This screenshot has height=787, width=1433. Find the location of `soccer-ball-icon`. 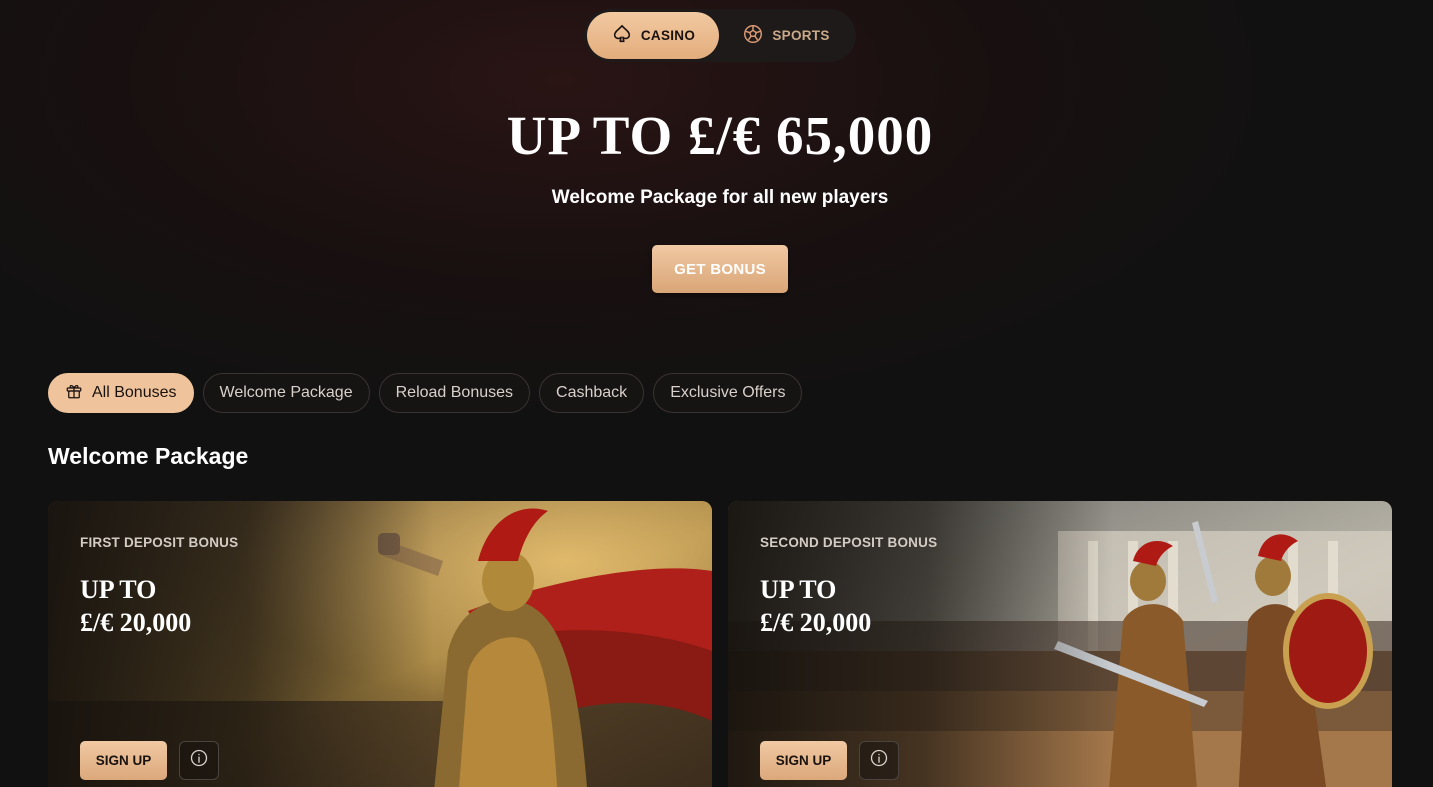

soccer-ball-icon is located at coordinates (753, 35).